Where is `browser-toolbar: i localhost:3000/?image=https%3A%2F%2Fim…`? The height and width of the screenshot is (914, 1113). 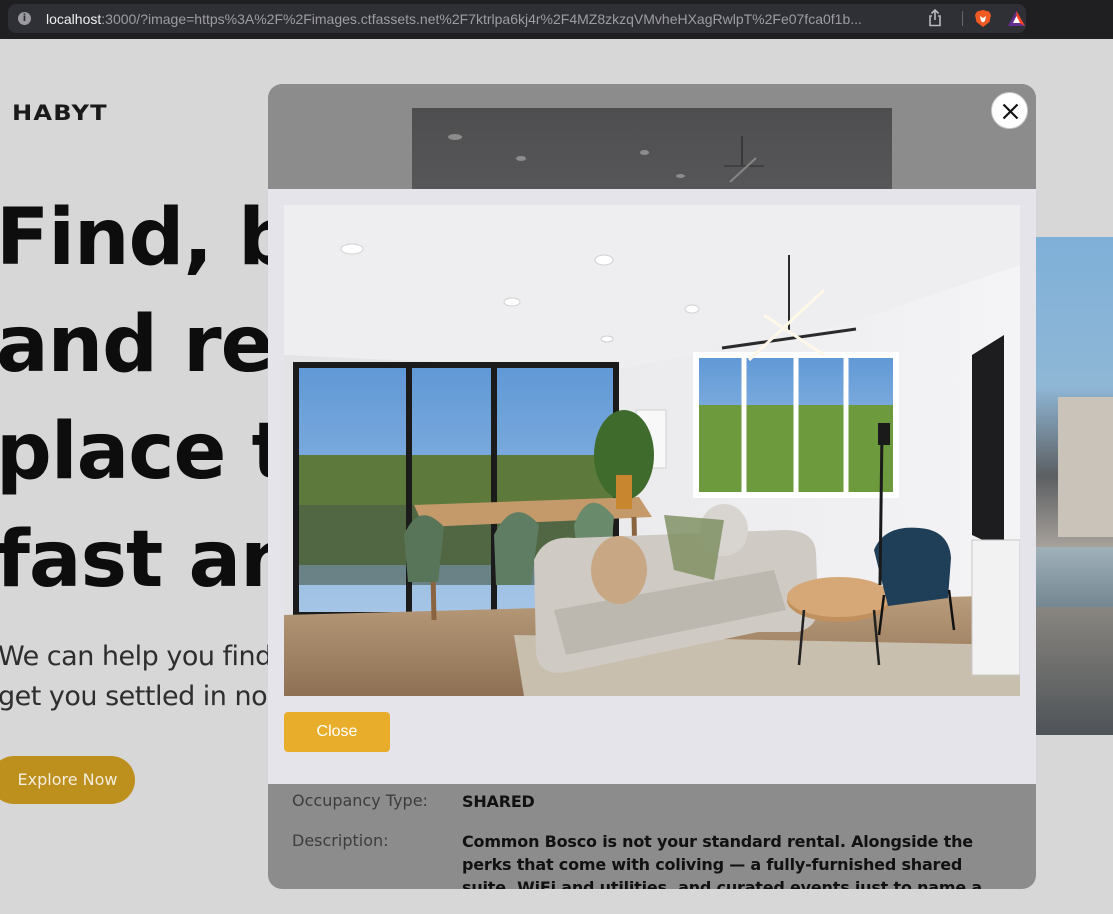
browser-toolbar: i localhost:3000/?image=https%3A%2F%2Fim… is located at coordinates (556, 19).